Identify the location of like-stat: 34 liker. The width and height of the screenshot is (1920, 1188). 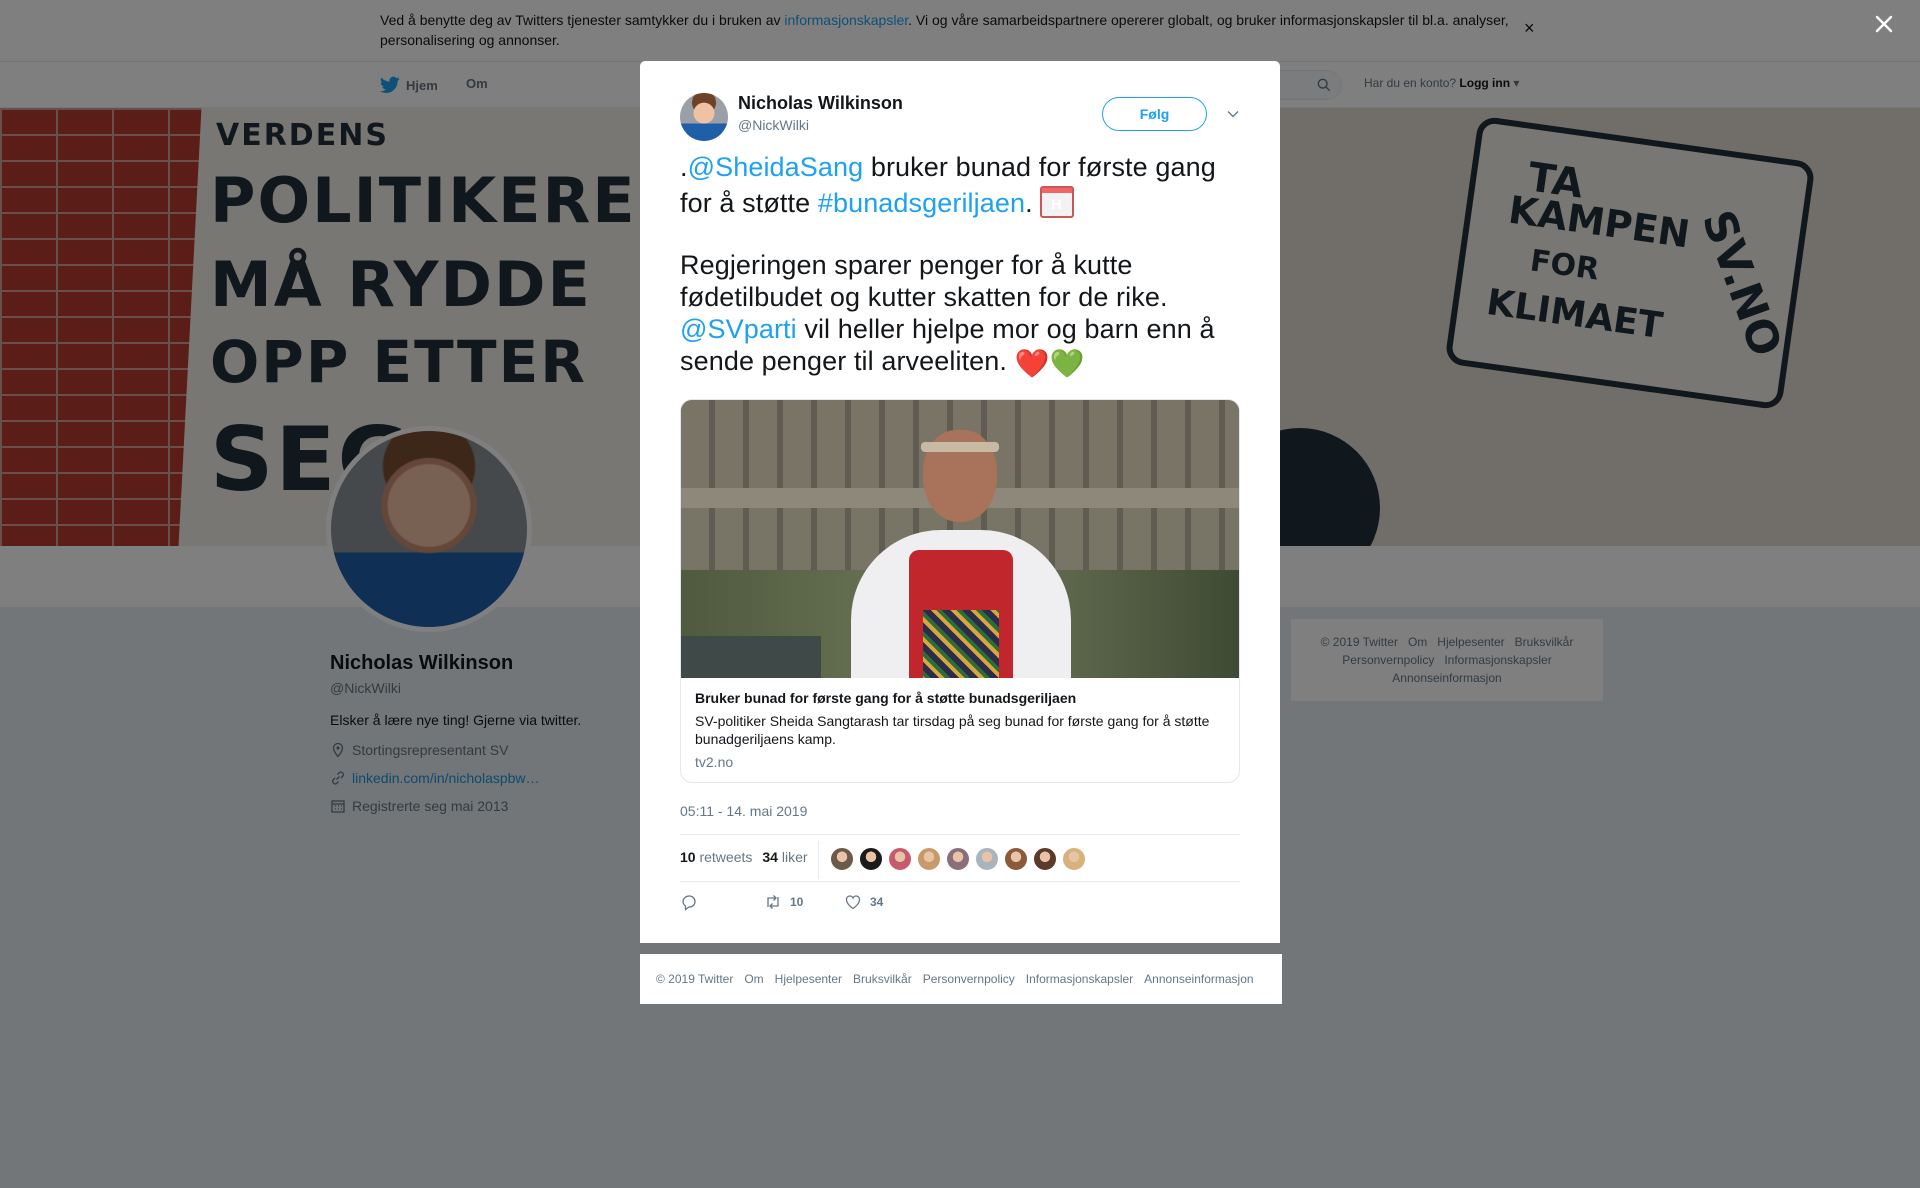
(784, 857).